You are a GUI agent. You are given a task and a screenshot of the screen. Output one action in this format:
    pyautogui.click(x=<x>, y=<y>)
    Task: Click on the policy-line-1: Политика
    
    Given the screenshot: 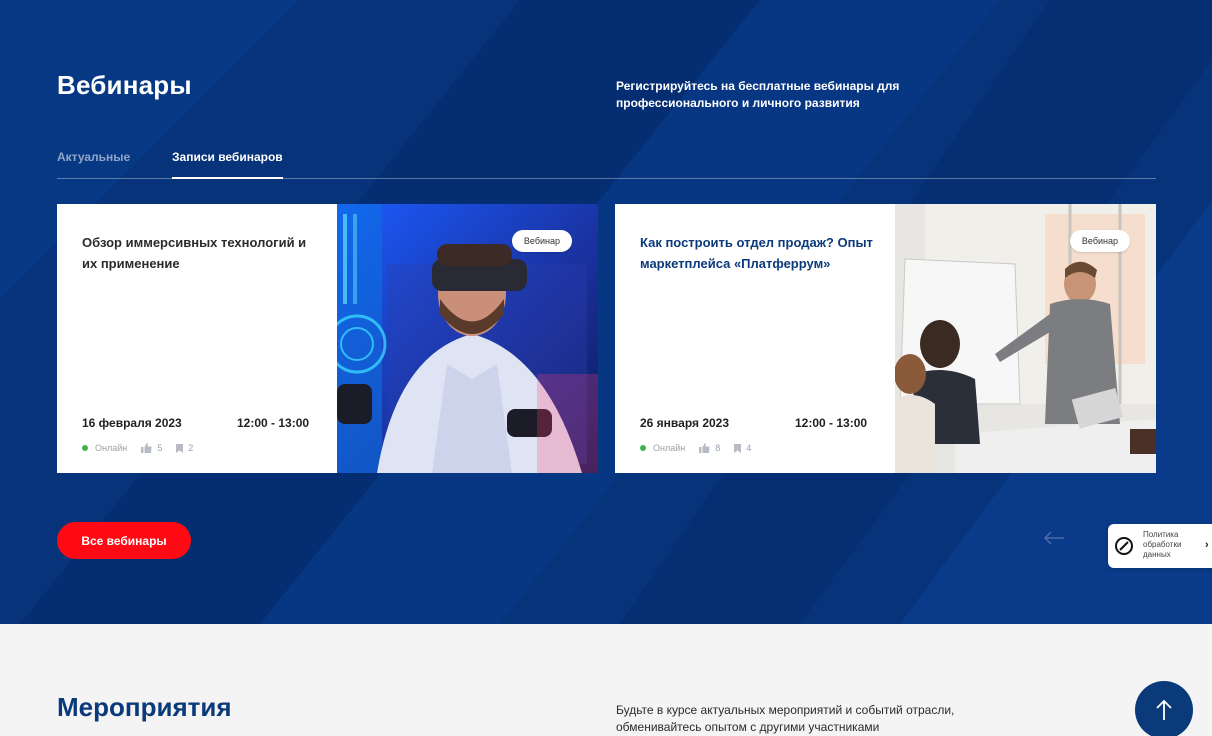 What is the action you would take?
    pyautogui.click(x=1161, y=534)
    